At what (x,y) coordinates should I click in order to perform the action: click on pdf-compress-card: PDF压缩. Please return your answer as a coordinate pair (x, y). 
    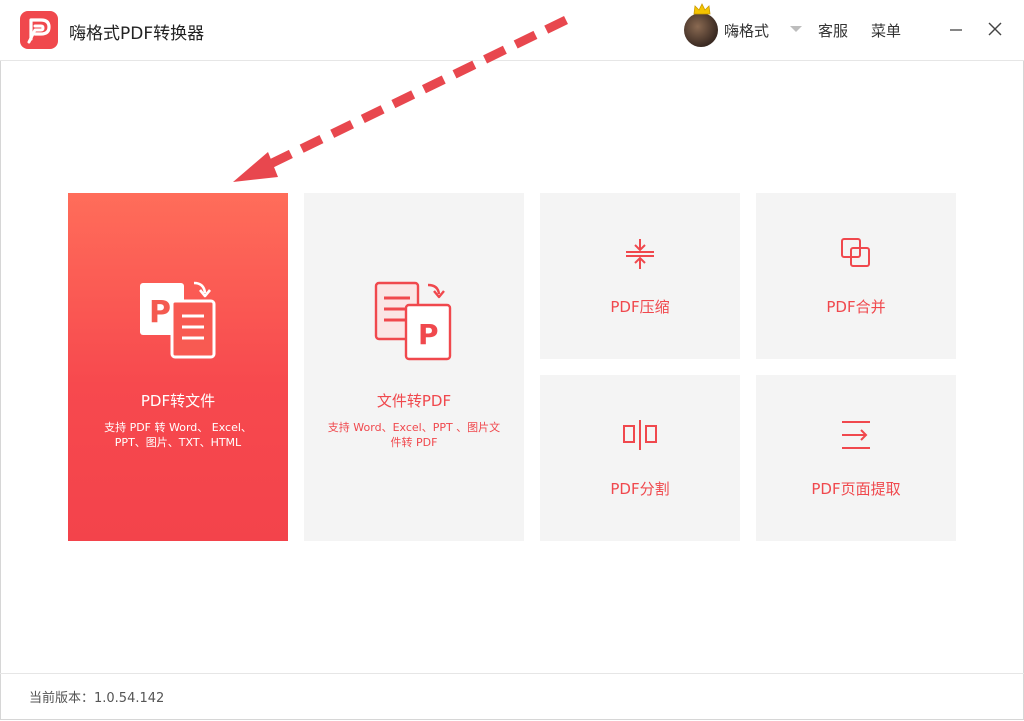
    Looking at the image, I should click on (640, 276).